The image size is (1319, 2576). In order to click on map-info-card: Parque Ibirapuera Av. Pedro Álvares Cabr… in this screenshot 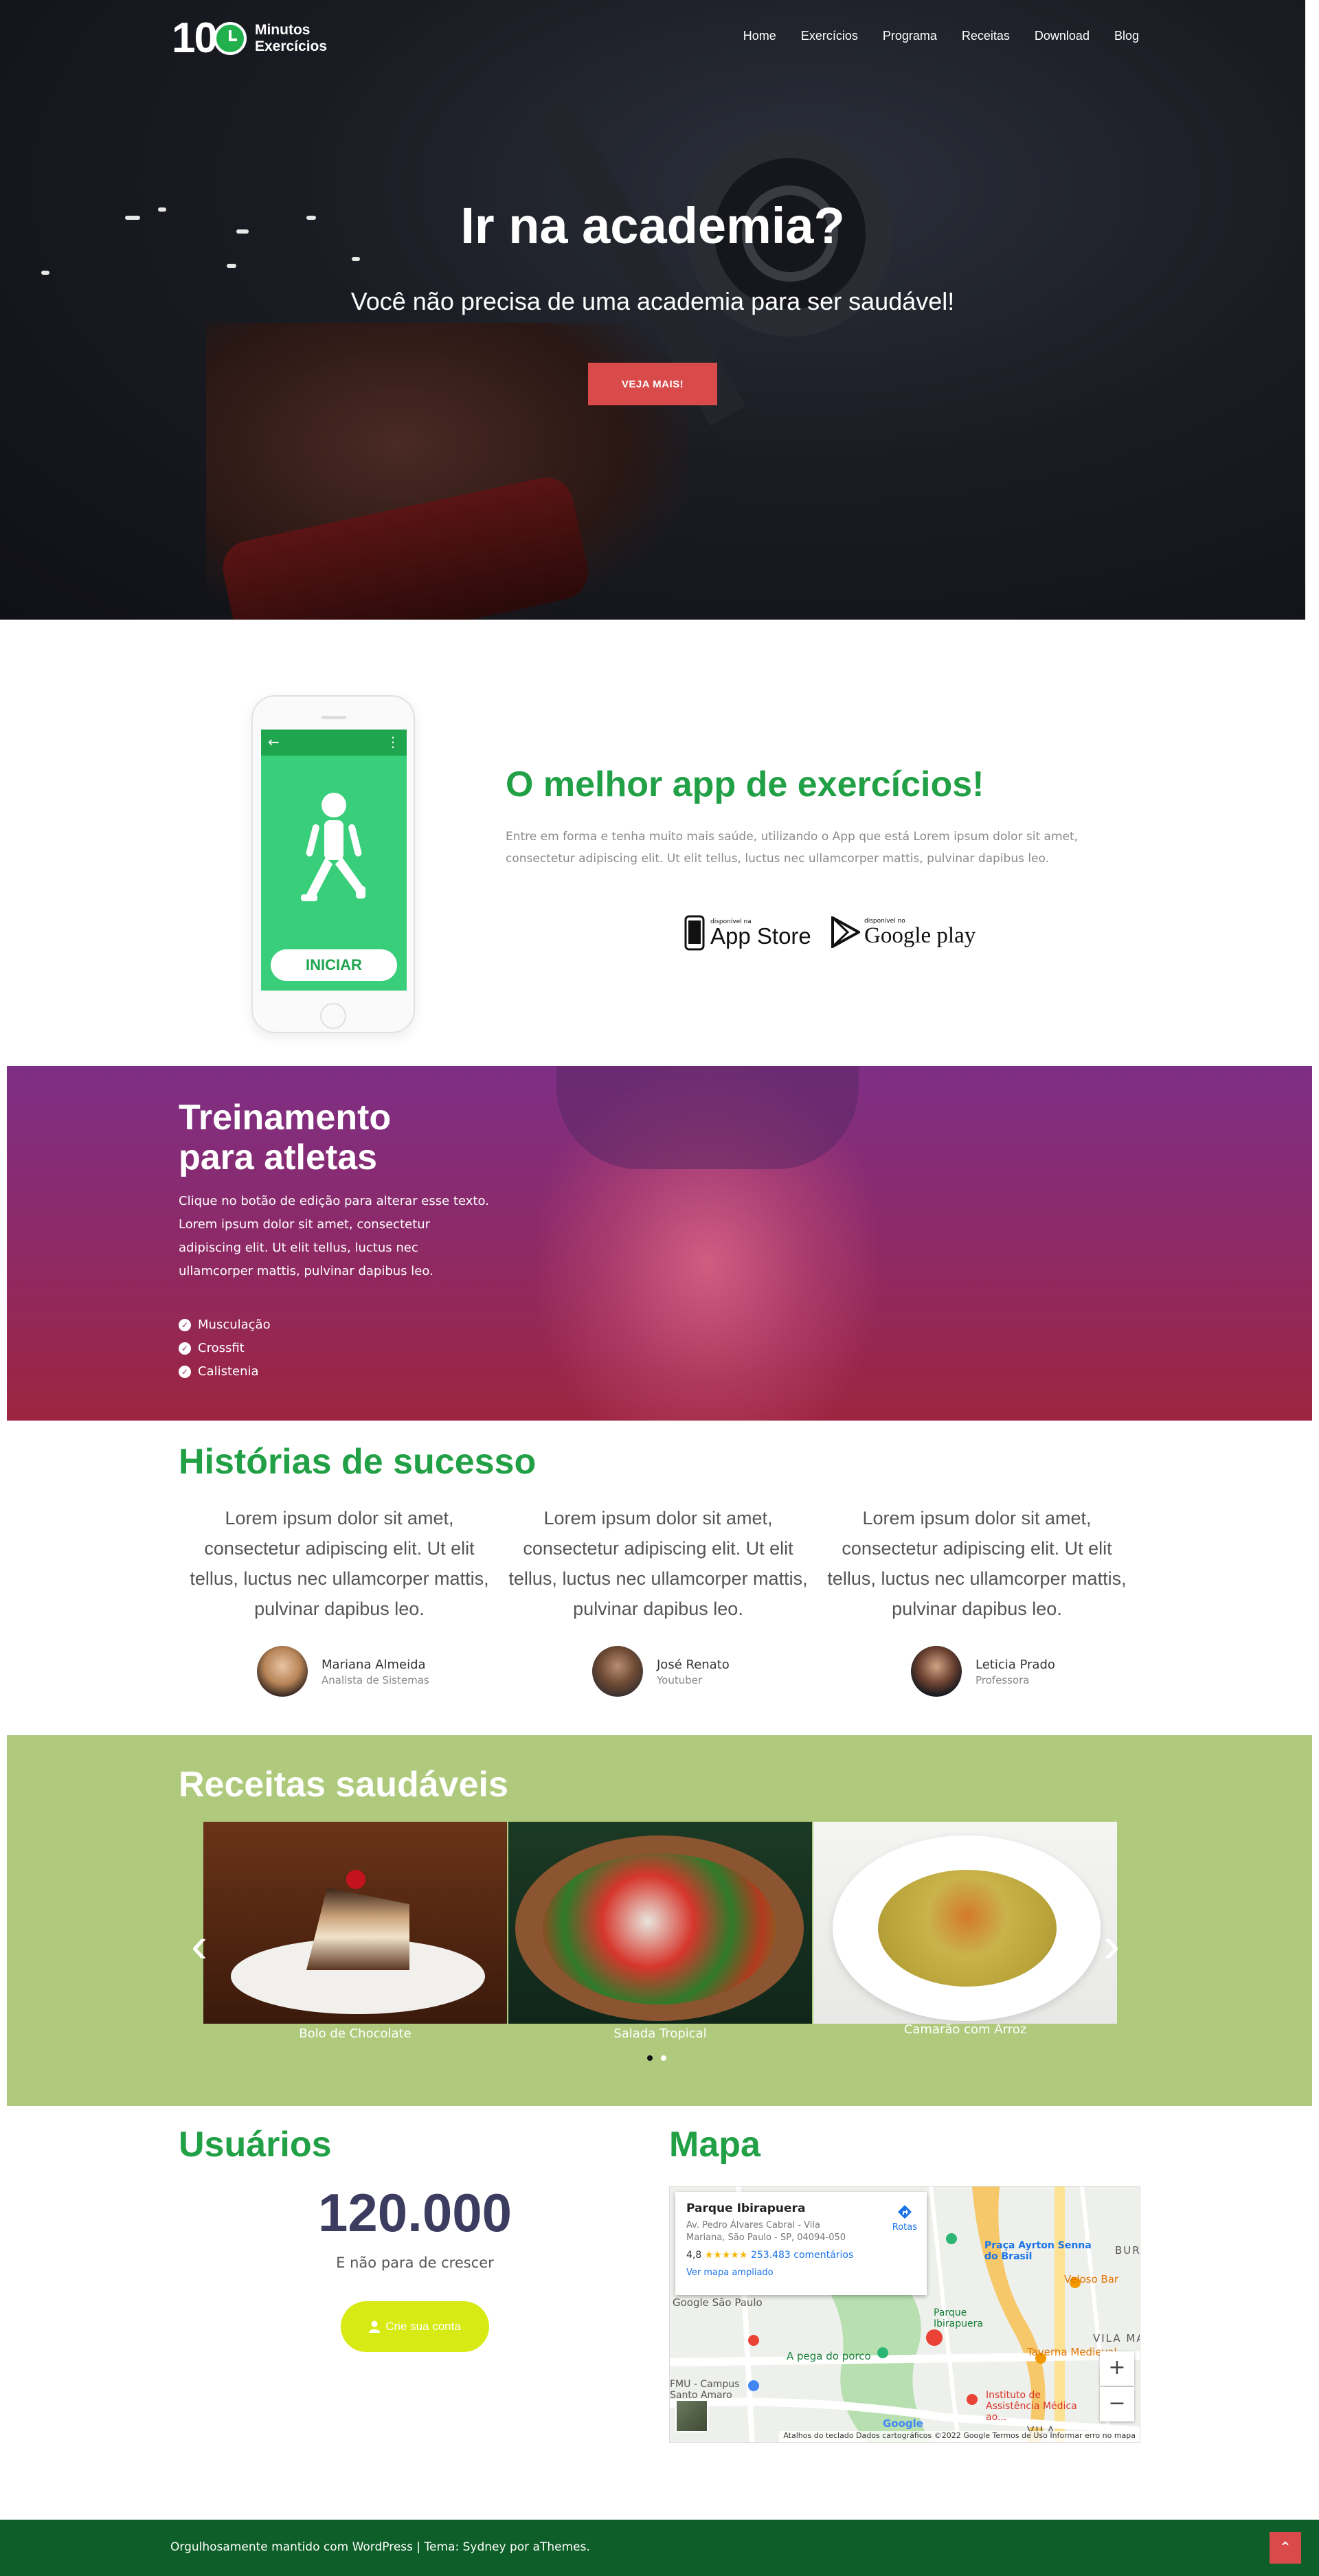, I will do `click(801, 2243)`.